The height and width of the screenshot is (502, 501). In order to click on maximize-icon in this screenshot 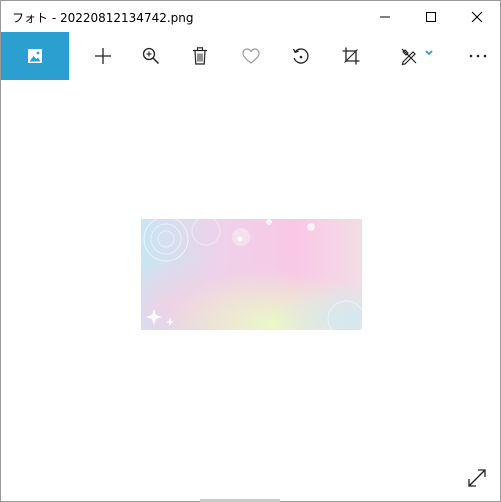, I will do `click(431, 16)`.